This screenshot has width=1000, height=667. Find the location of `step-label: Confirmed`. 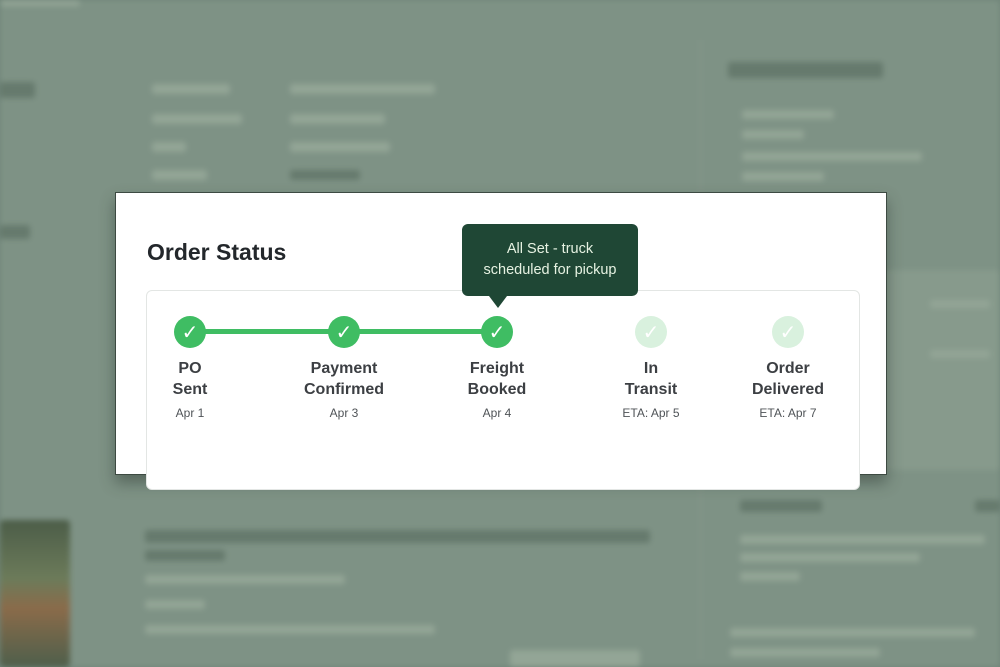

step-label: Confirmed is located at coordinates (344, 389).